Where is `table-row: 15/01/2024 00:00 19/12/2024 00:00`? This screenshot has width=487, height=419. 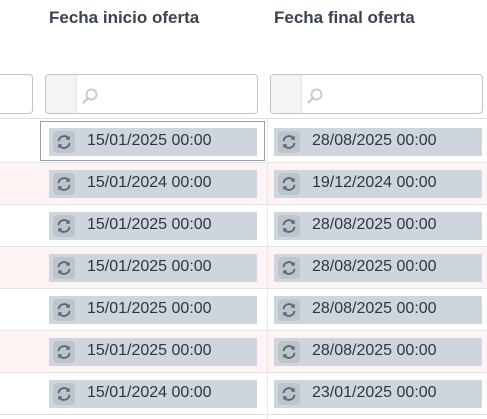
table-row: 15/01/2024 00:00 19/12/2024 00:00 is located at coordinates (243, 184).